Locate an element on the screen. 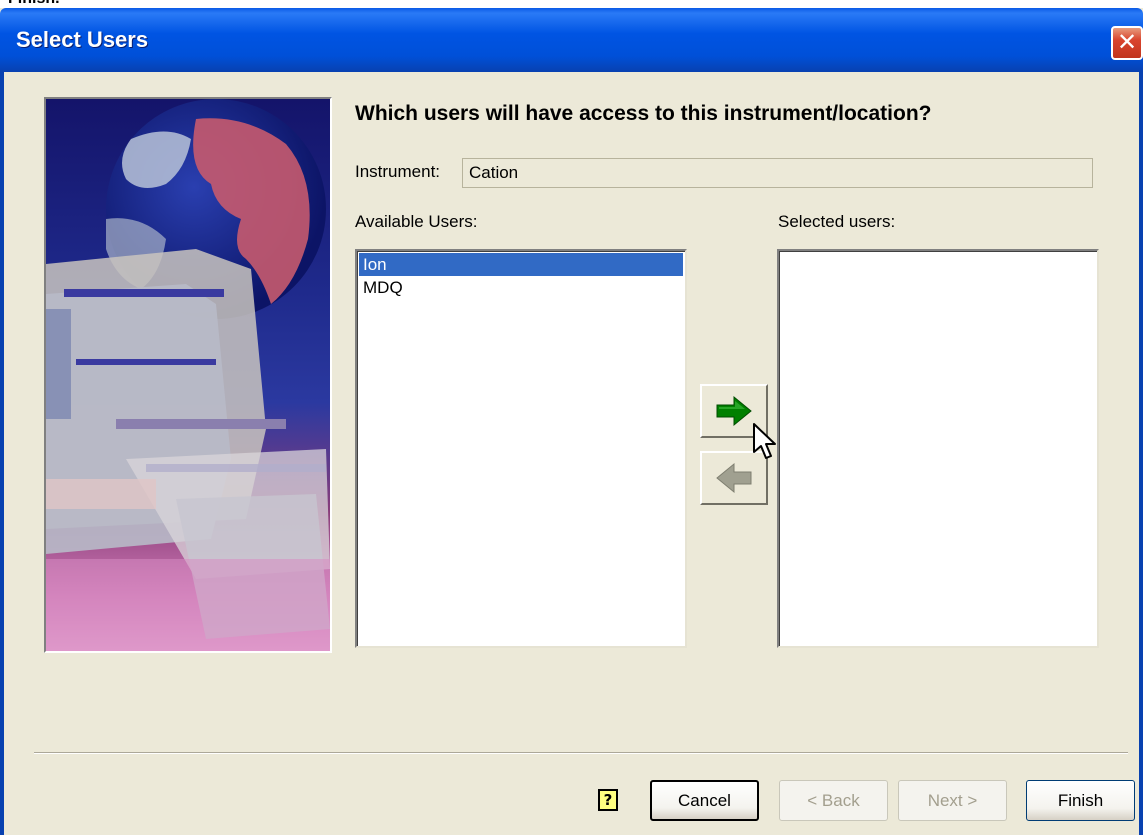  arrow-right-icon is located at coordinates (734, 411).